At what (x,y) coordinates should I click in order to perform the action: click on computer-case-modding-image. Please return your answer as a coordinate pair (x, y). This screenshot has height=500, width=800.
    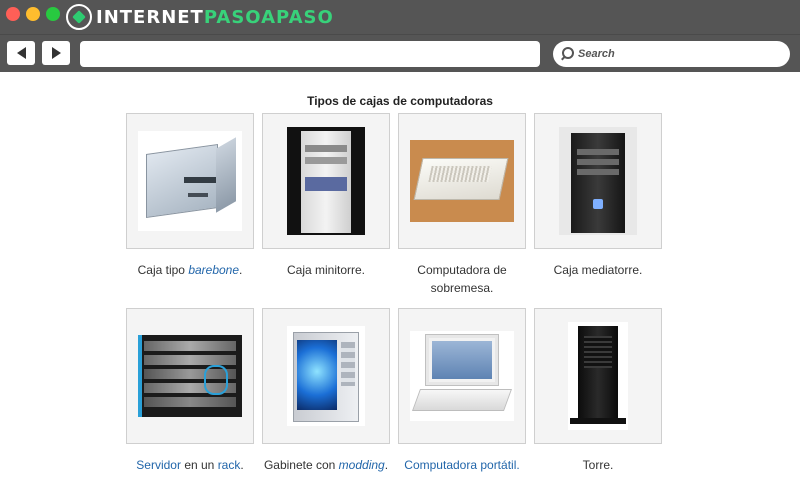
    Looking at the image, I should click on (326, 376).